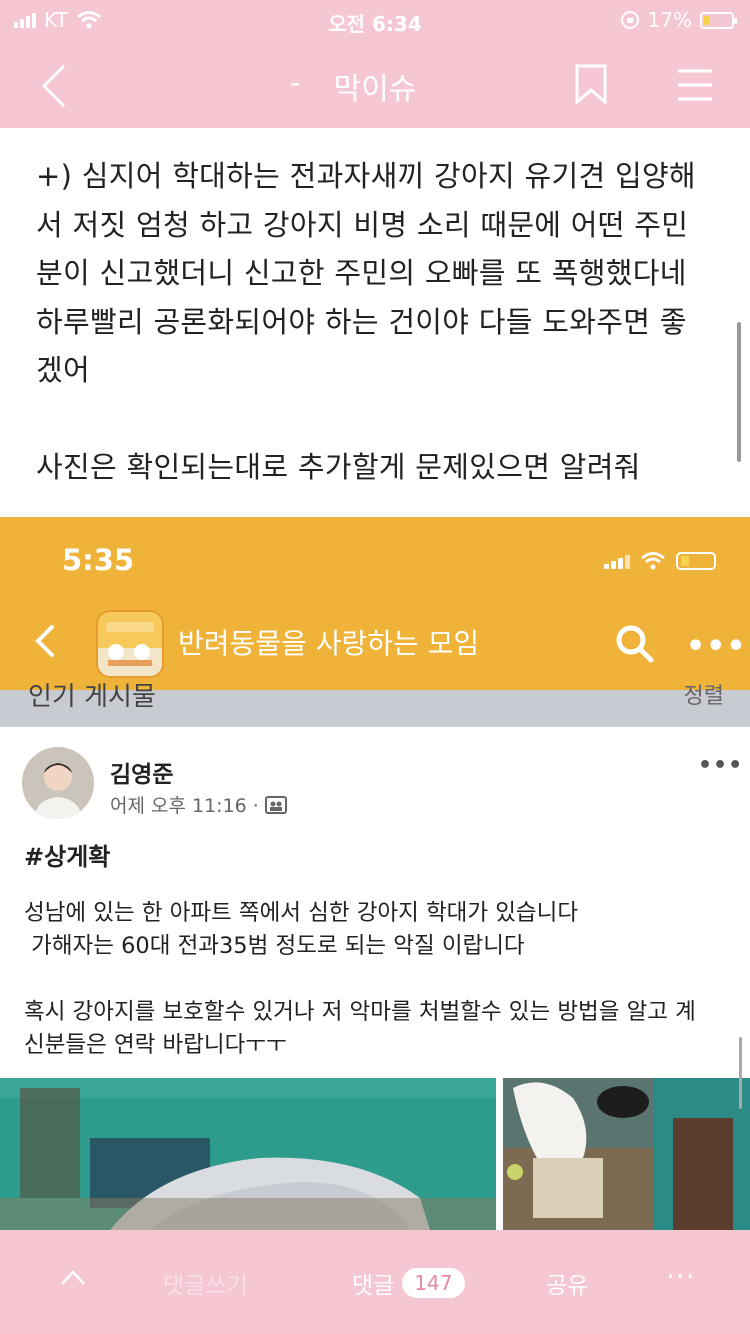 The image size is (750, 1334). I want to click on page-scrollbar, so click(739, 392).